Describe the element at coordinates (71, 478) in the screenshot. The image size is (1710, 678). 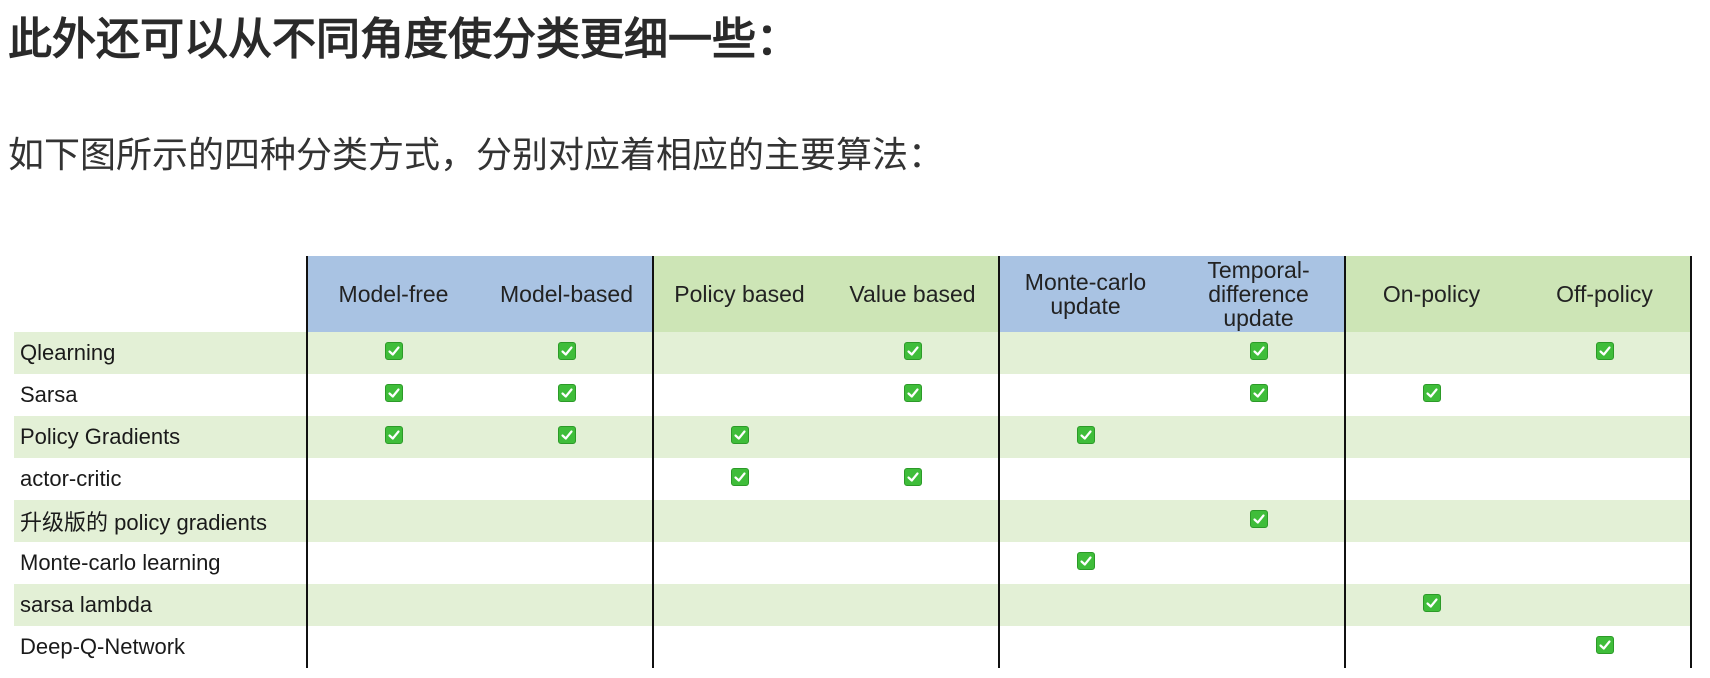
I see `row-label: actor-critic` at that location.